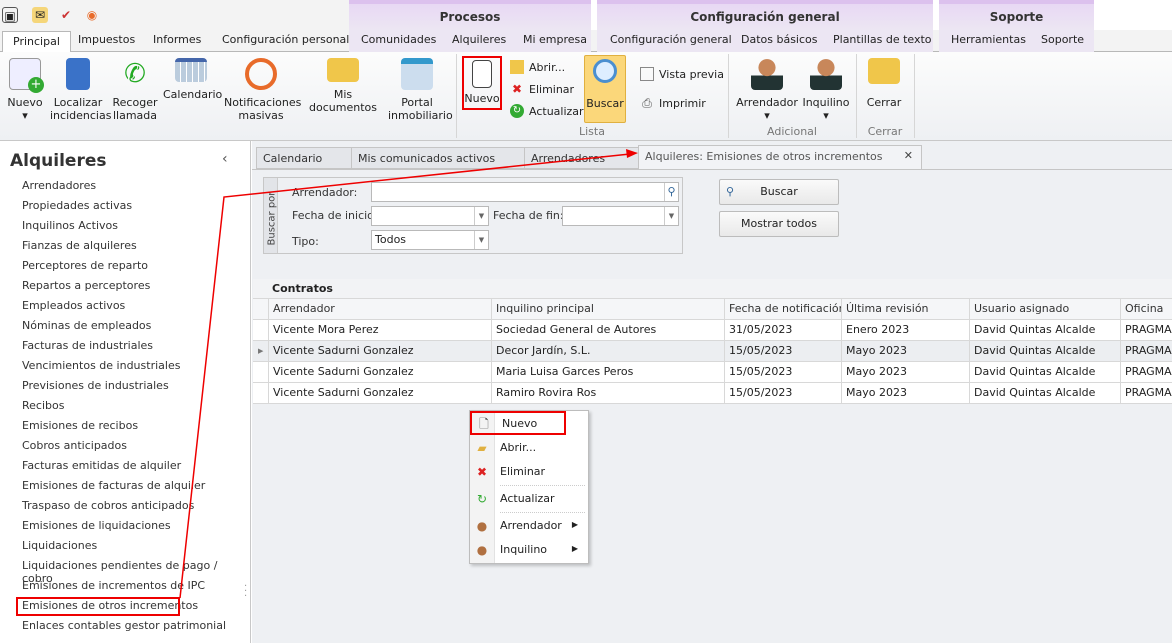 The height and width of the screenshot is (643, 1172). I want to click on folder-open-icon: ▰, so click(482, 448).